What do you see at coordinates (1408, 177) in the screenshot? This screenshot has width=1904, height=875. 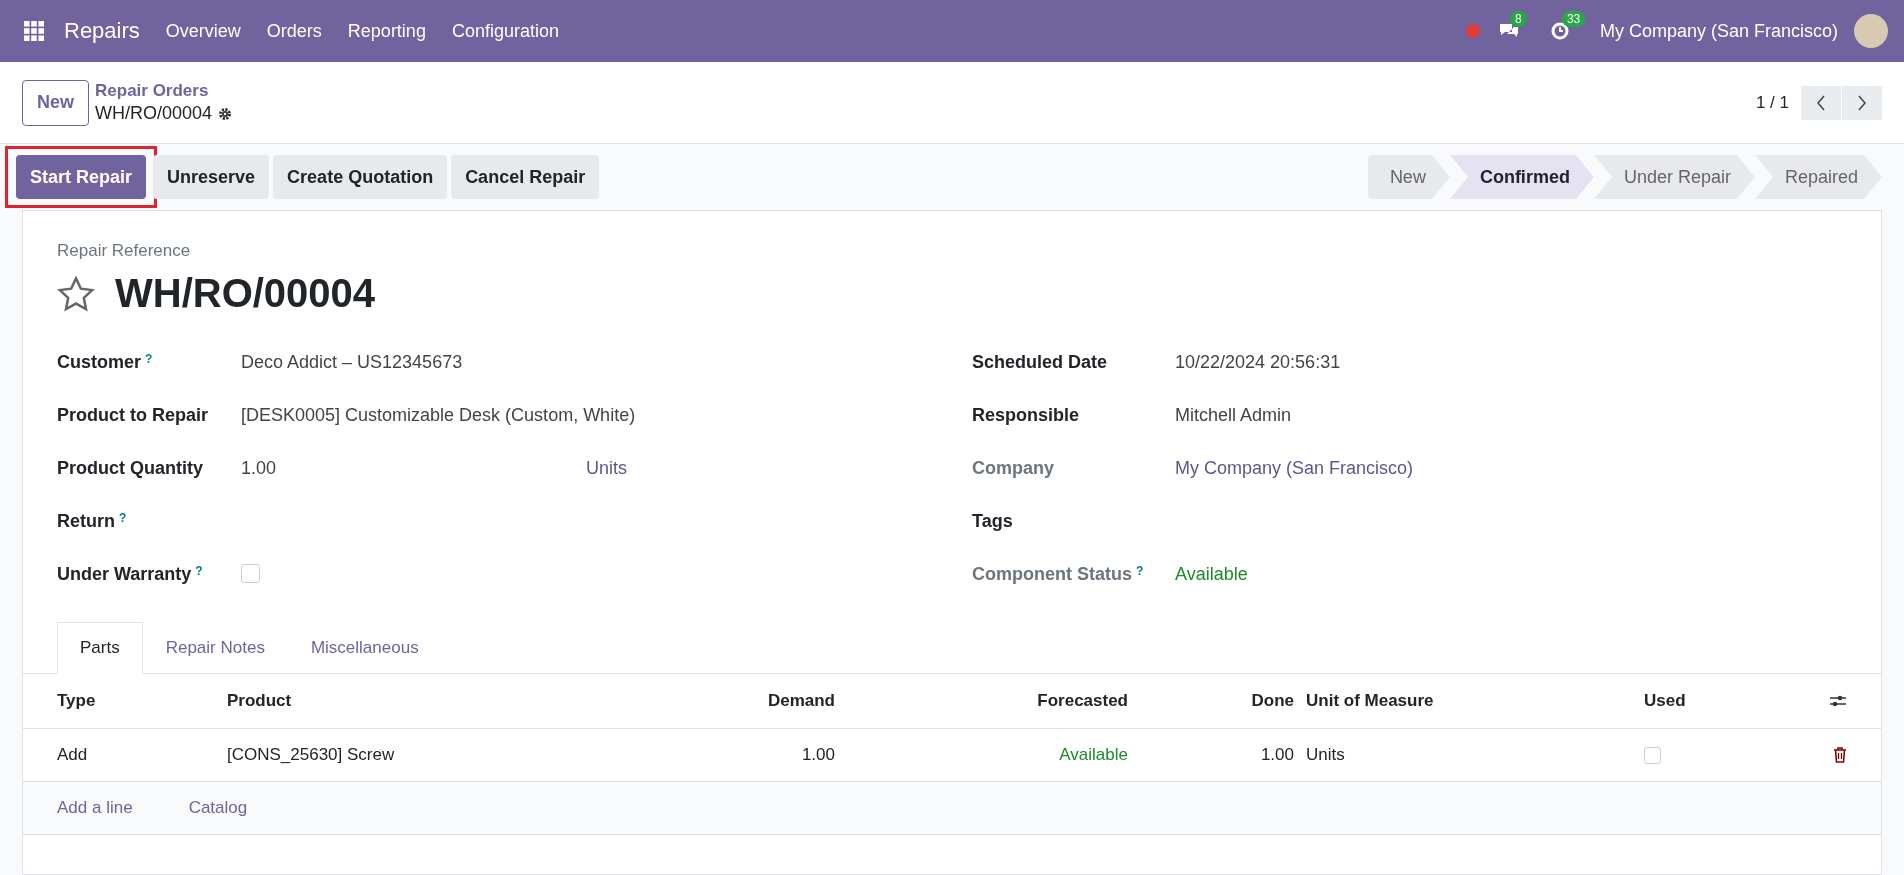 I see `status-stage: New` at bounding box center [1408, 177].